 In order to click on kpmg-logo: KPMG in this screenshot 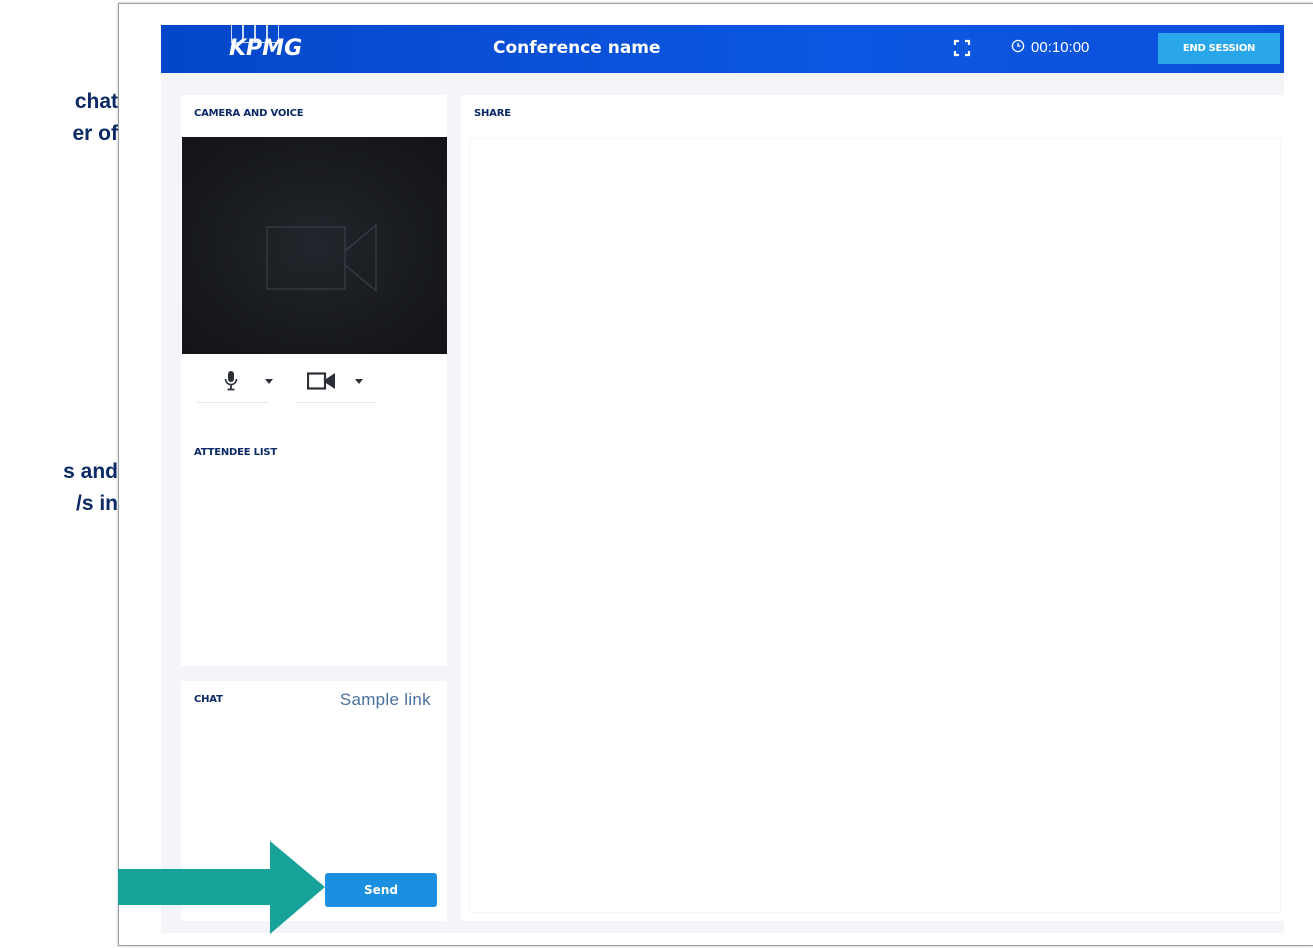, I will do `click(266, 48)`.